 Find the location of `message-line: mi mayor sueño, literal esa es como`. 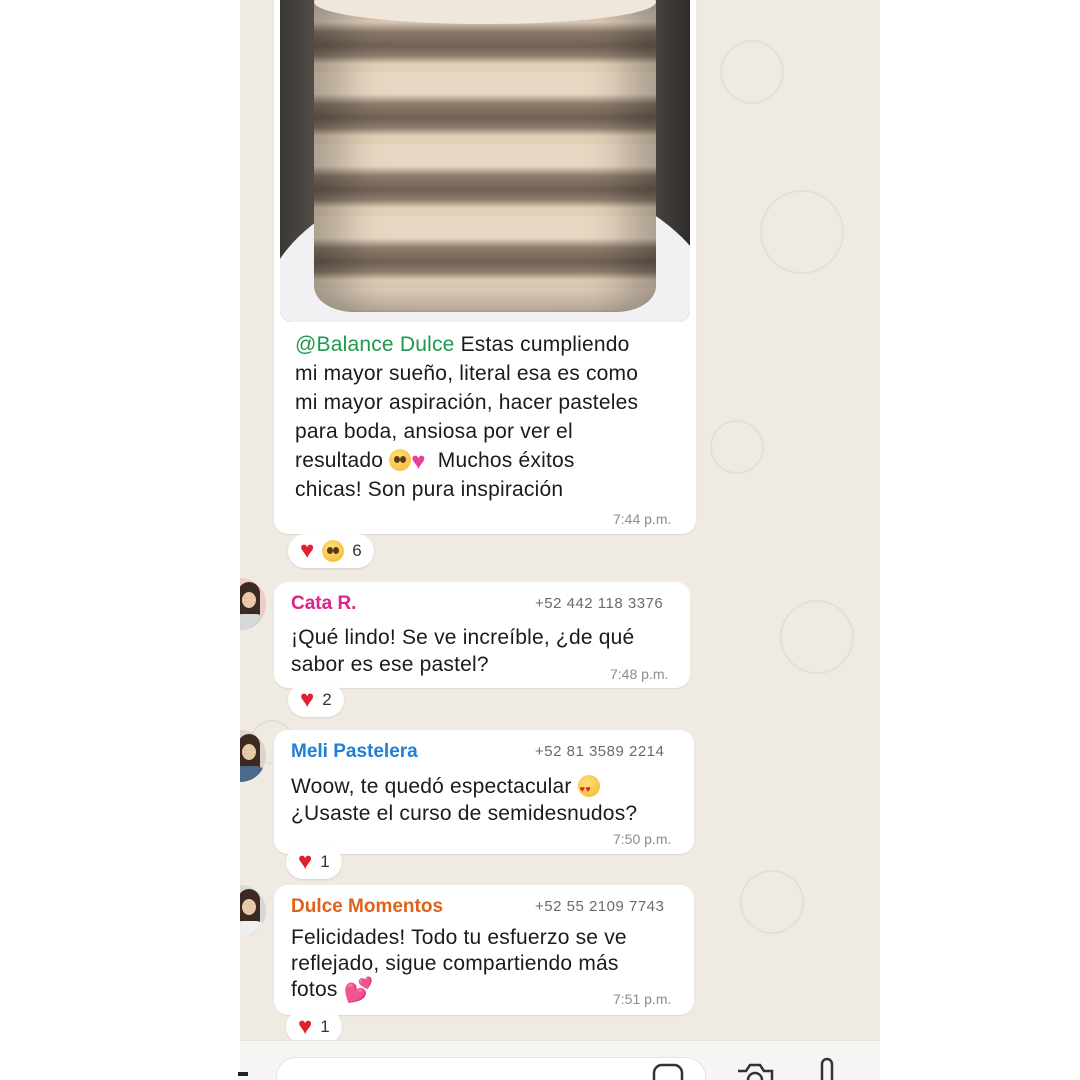

message-line: mi mayor sueño, literal esa es como is located at coordinates (467, 373).